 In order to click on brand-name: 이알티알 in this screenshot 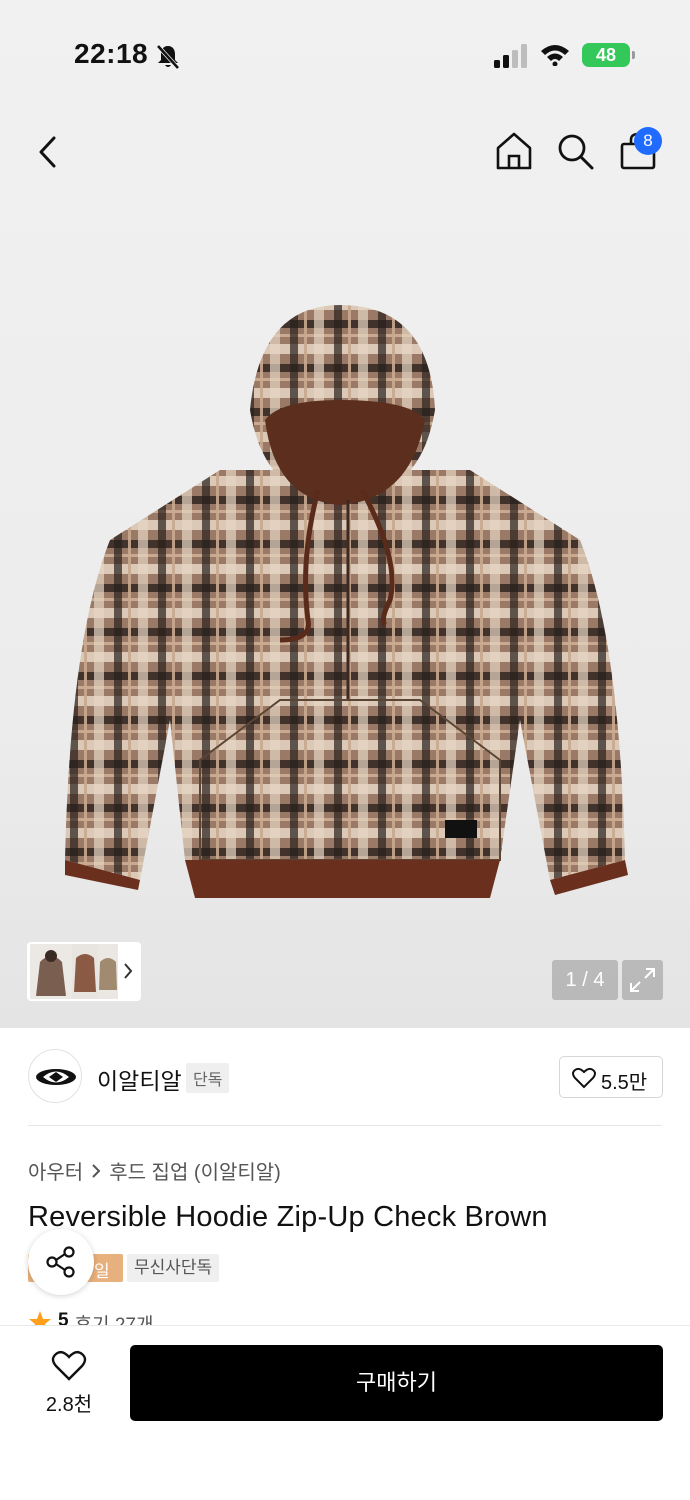, I will do `click(139, 1079)`.